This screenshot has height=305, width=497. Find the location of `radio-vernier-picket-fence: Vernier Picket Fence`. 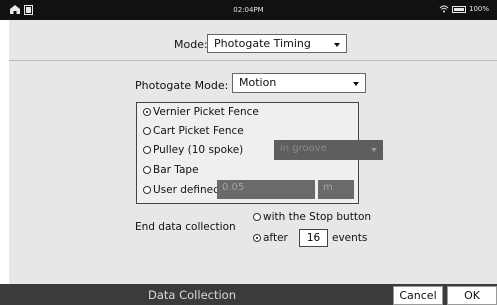

radio-vernier-picket-fence: Vernier Picket Fence is located at coordinates (201, 112).